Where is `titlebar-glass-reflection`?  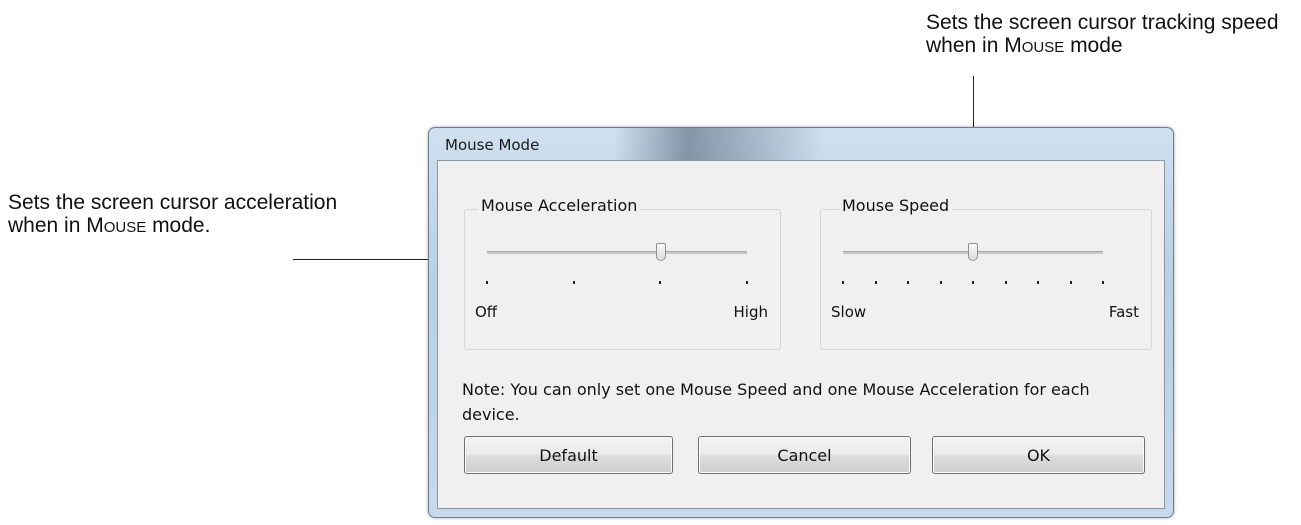 titlebar-glass-reflection is located at coordinates (719, 145).